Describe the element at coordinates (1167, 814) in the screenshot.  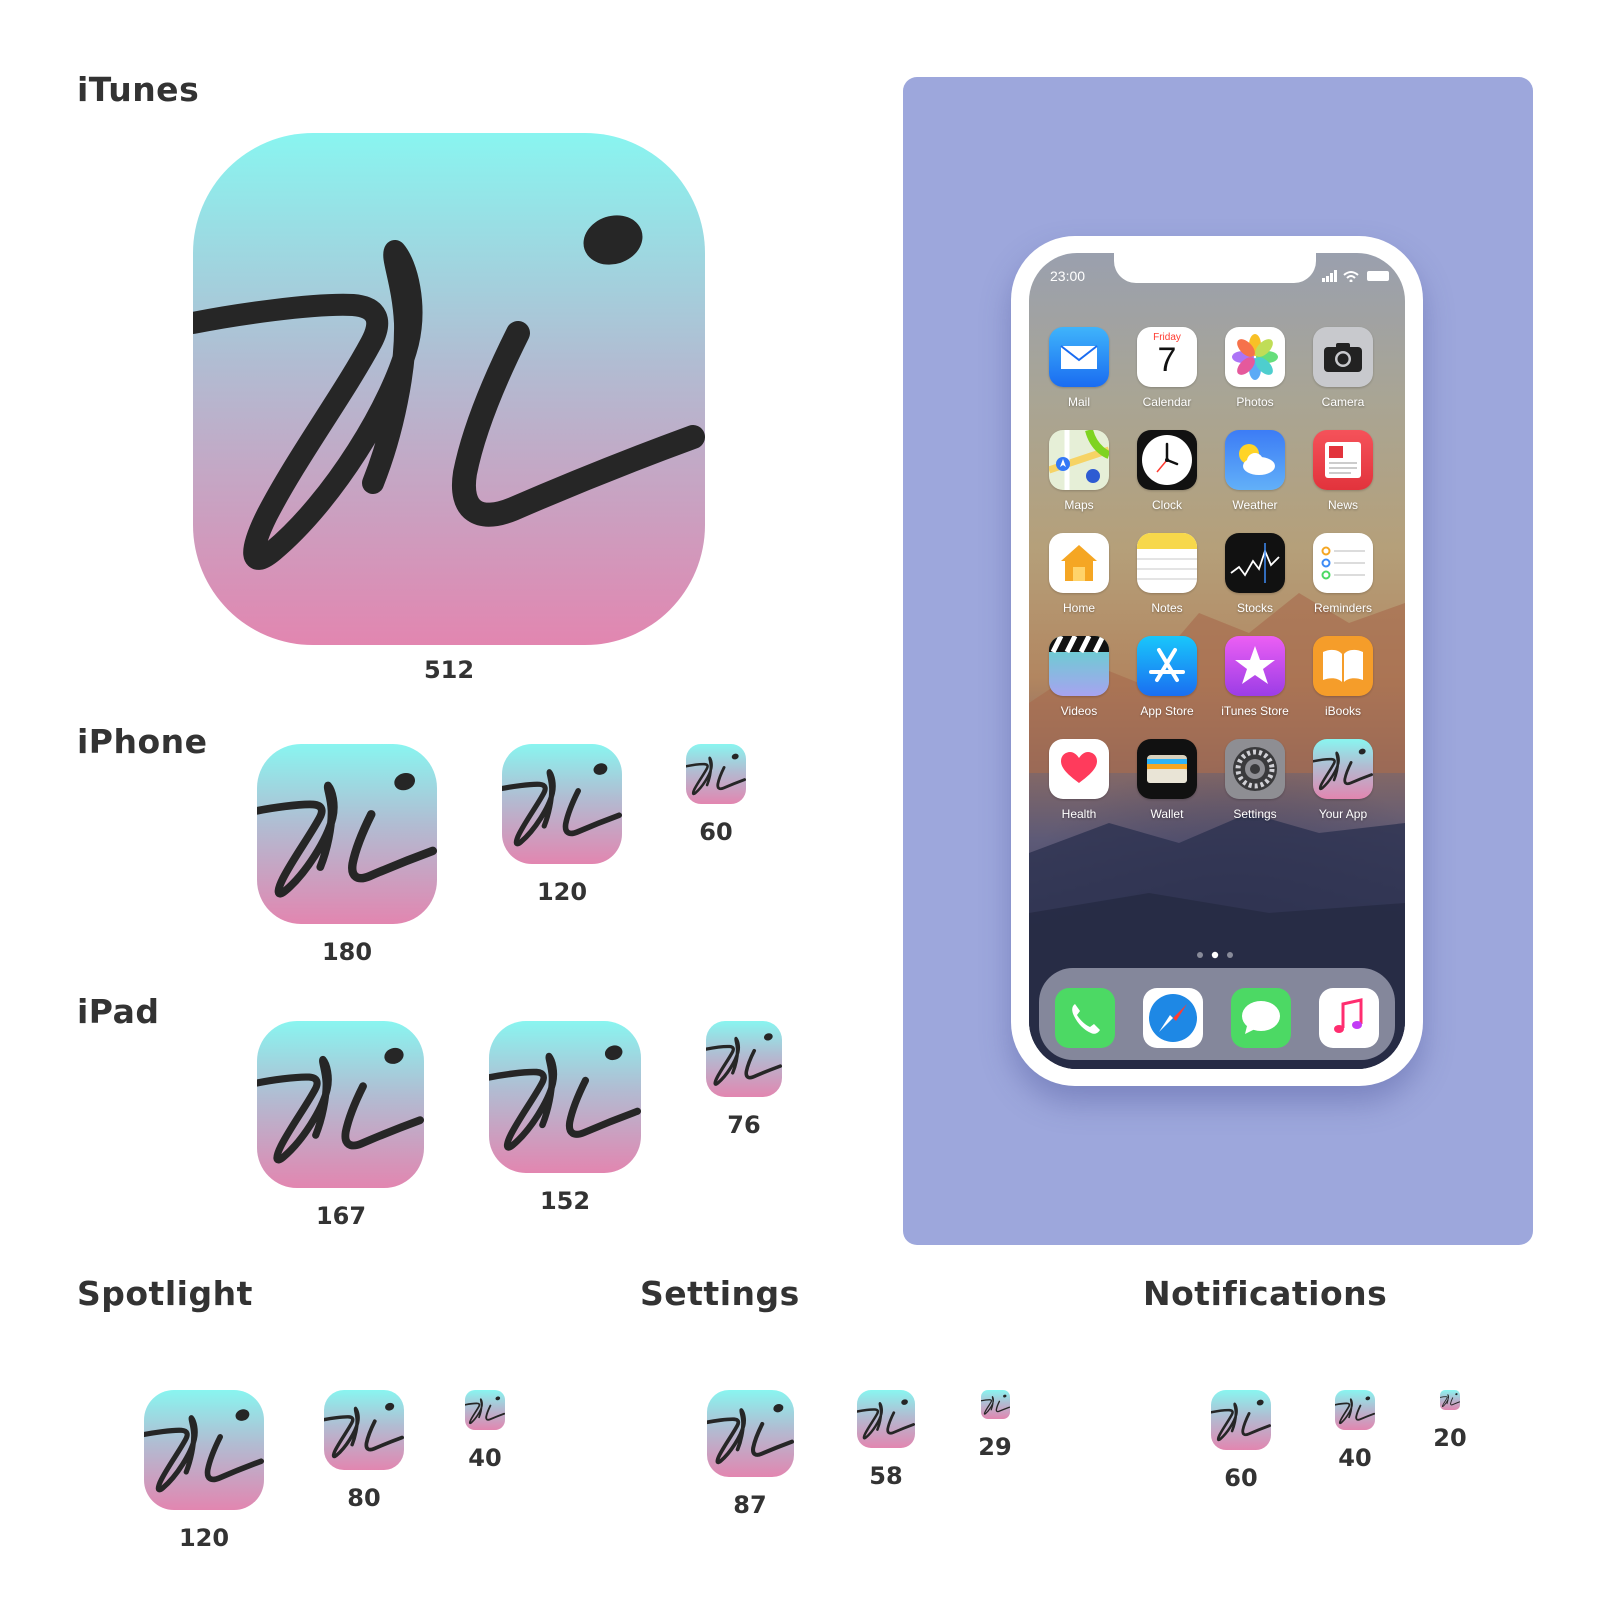
I see `home-app-label: Wallet` at that location.